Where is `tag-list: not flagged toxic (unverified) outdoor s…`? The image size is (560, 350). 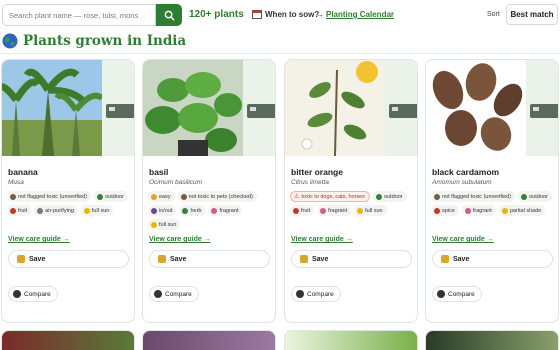
tag-list: not flagged toxic (unverified) outdoor s… is located at coordinates (494, 203).